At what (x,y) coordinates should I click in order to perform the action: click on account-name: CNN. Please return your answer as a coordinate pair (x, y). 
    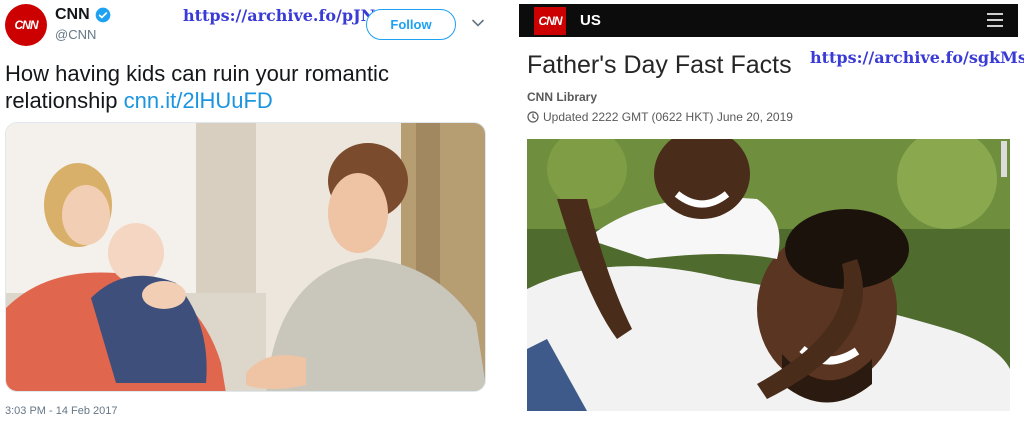
    Looking at the image, I should click on (72, 15).